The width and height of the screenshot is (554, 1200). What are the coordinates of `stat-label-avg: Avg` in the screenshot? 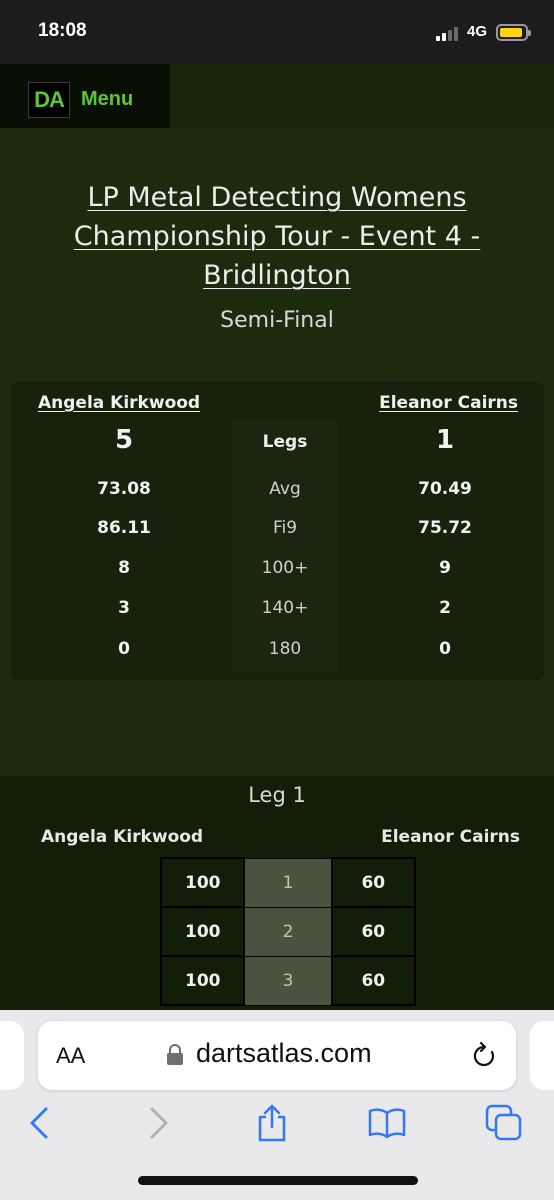 It's located at (285, 489).